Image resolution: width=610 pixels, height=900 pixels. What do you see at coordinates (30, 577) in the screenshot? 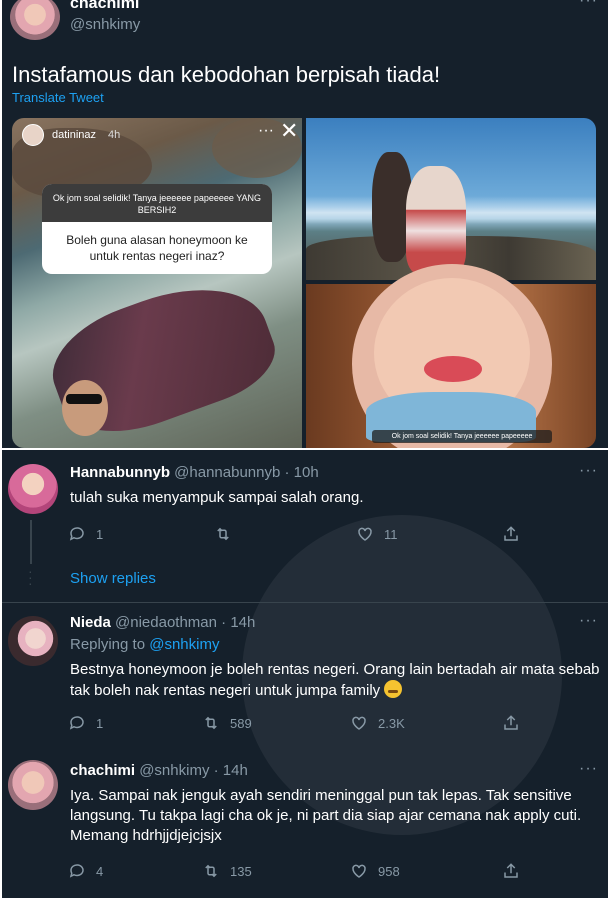
I see `thread-dots: · · ·` at bounding box center [30, 577].